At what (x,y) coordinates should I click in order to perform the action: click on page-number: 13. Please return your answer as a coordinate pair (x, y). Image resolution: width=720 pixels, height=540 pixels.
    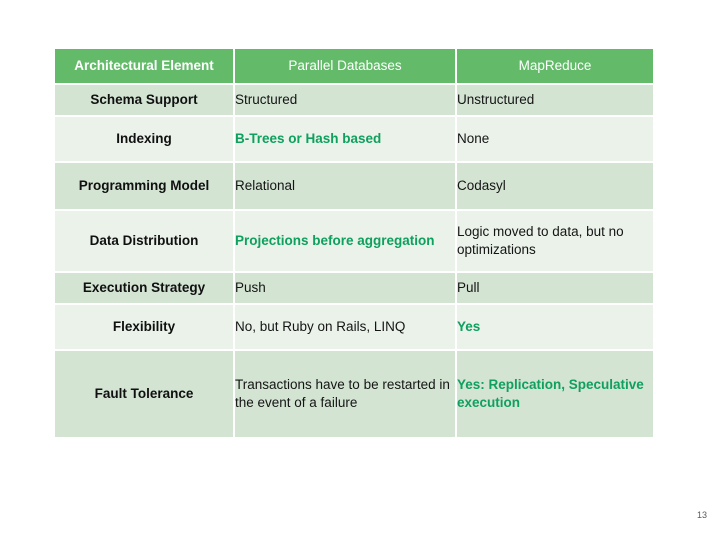
    Looking at the image, I should click on (701, 515).